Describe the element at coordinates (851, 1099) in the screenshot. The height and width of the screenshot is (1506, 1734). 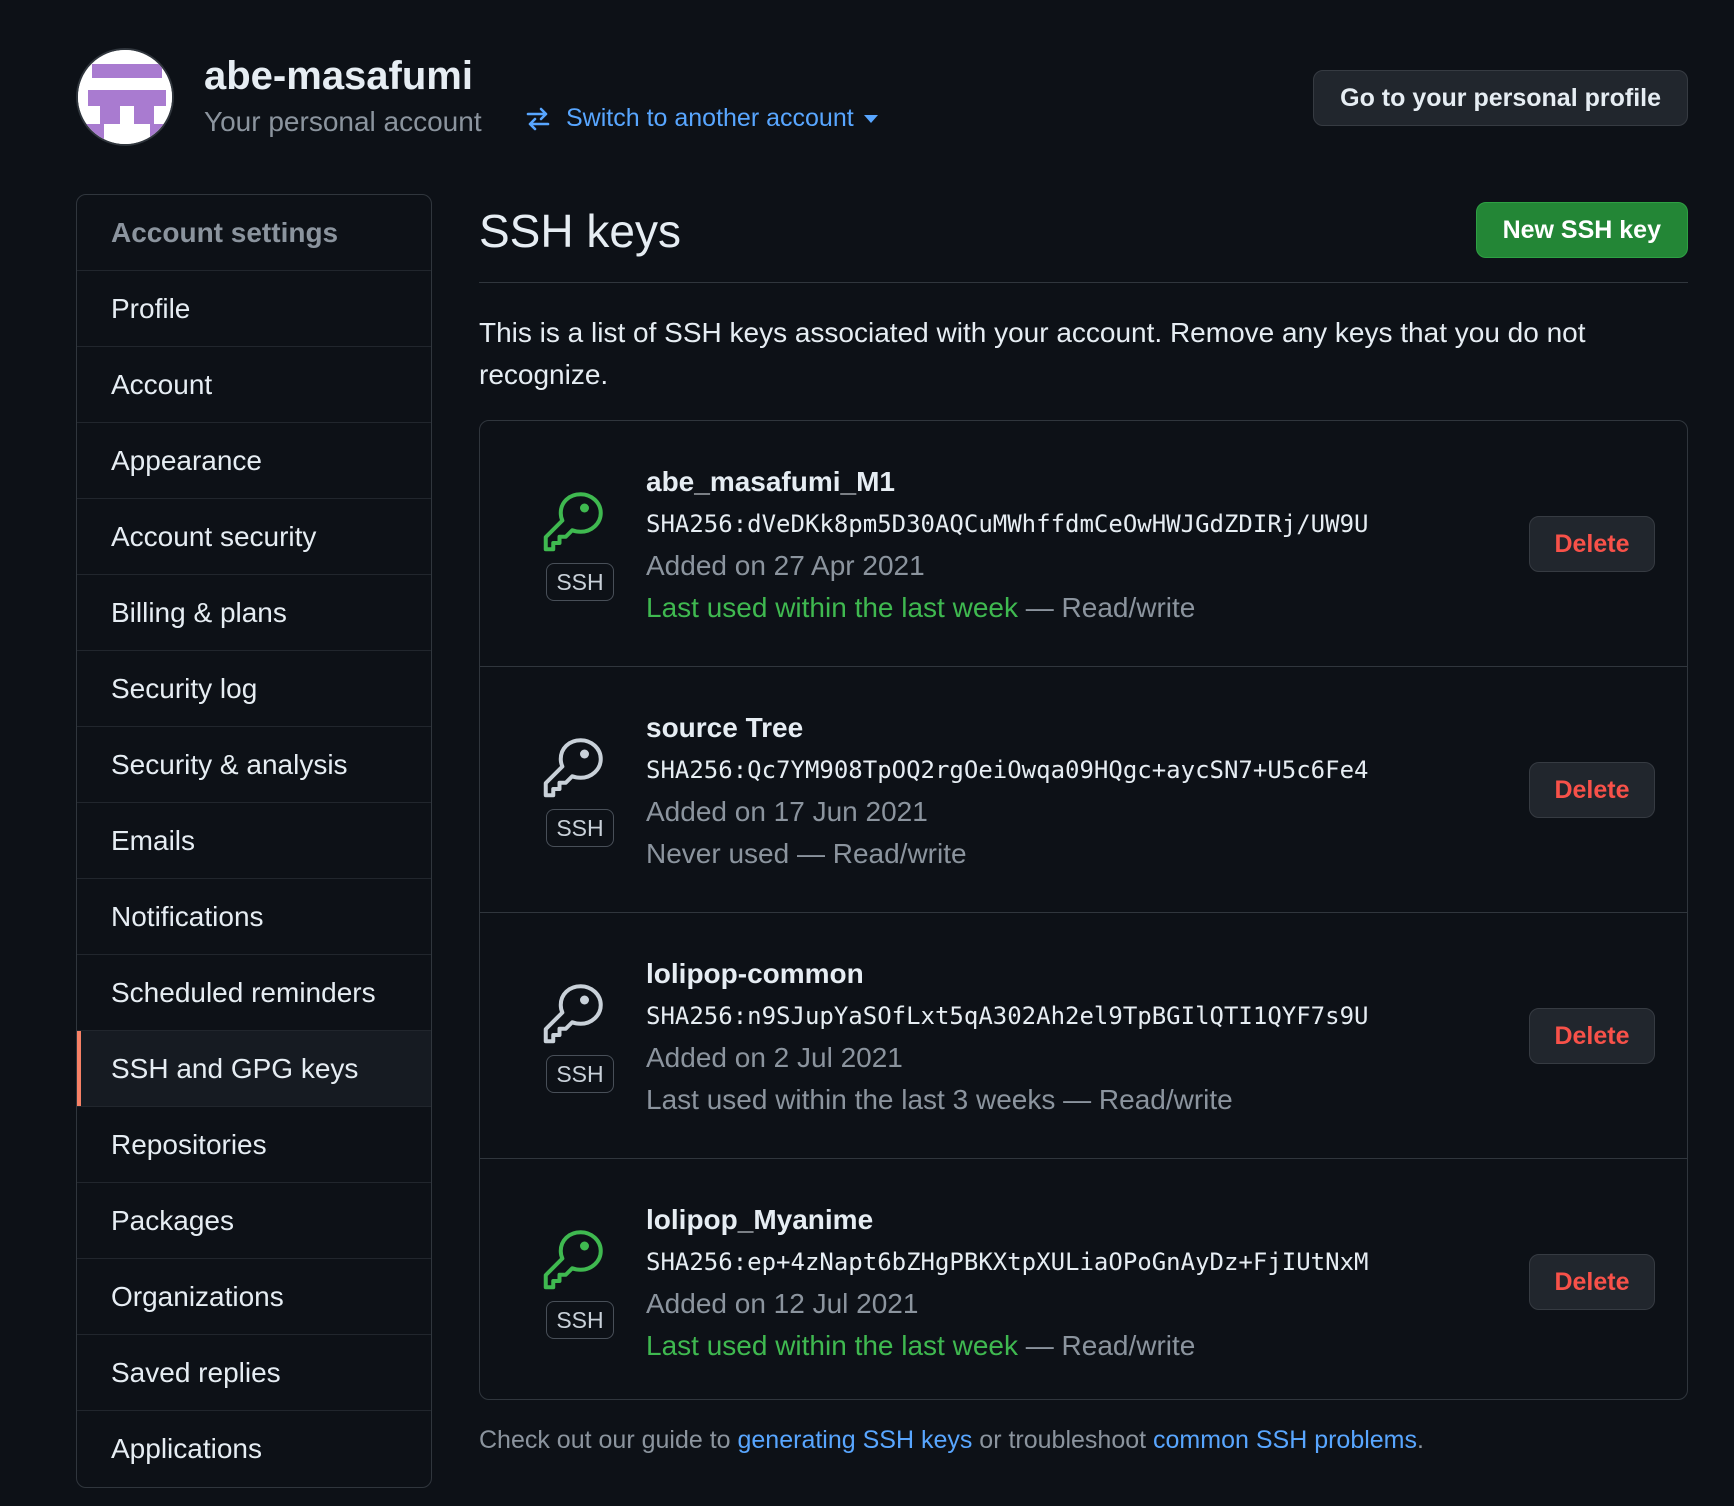
I see `key-last-used: Last used within the last 3 weeks` at that location.